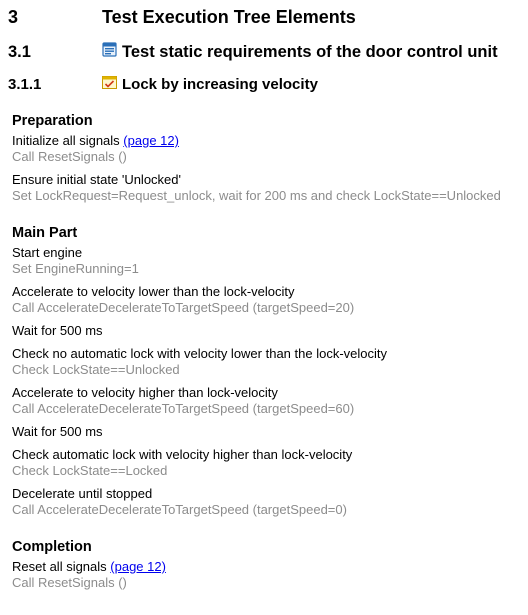  I want to click on heading-level-1: 3 Test Execution Tree Elements, so click(182, 17).